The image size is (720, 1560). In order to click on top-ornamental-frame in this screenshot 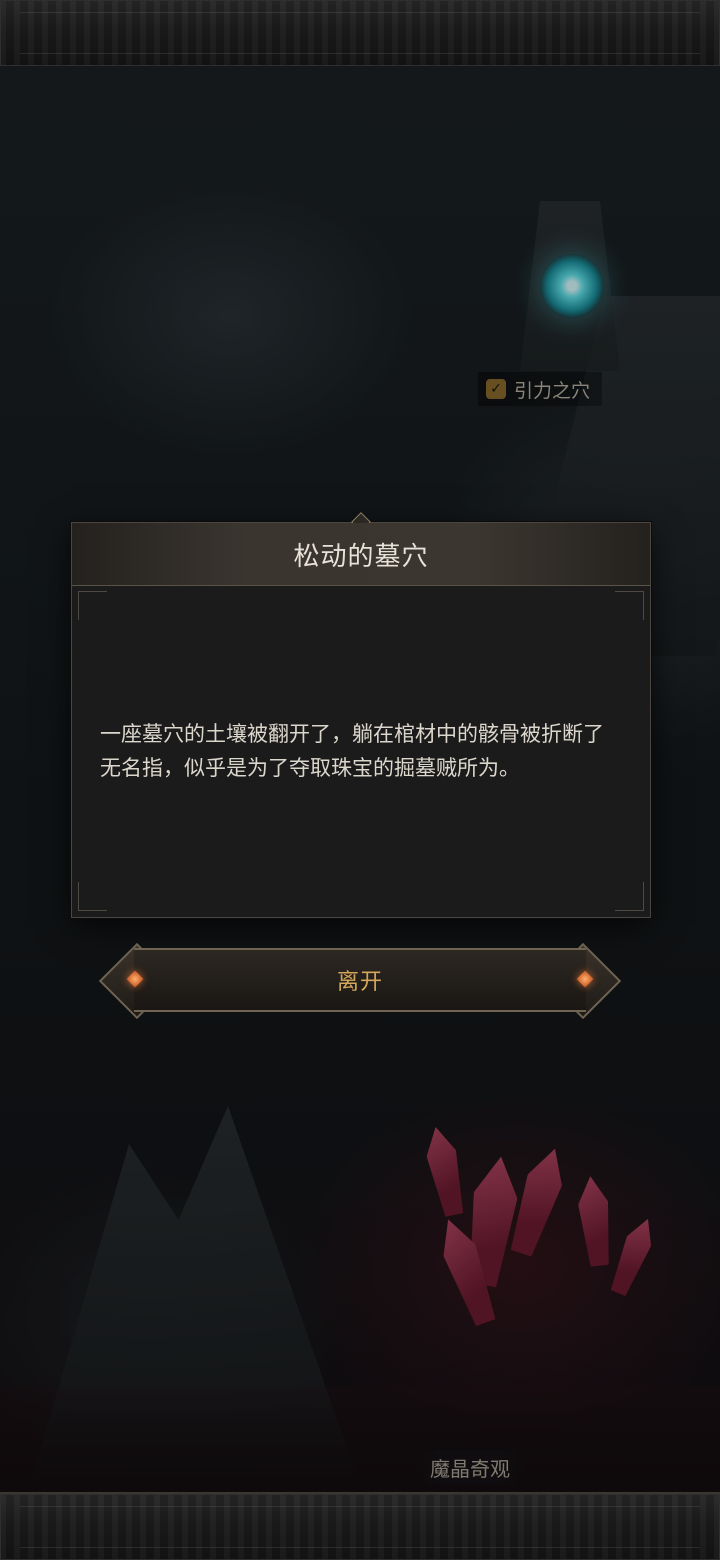, I will do `click(360, 34)`.